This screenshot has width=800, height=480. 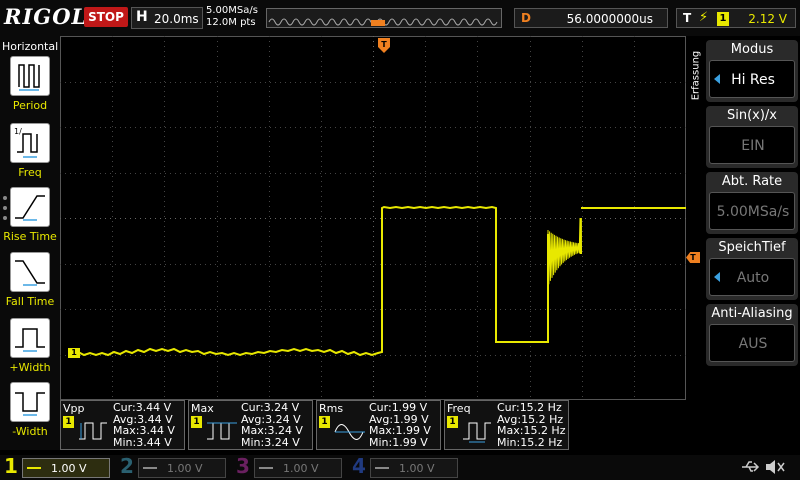 What do you see at coordinates (752, 181) in the screenshot?
I see `menu-sample-rate-title: Abt. Rate` at bounding box center [752, 181].